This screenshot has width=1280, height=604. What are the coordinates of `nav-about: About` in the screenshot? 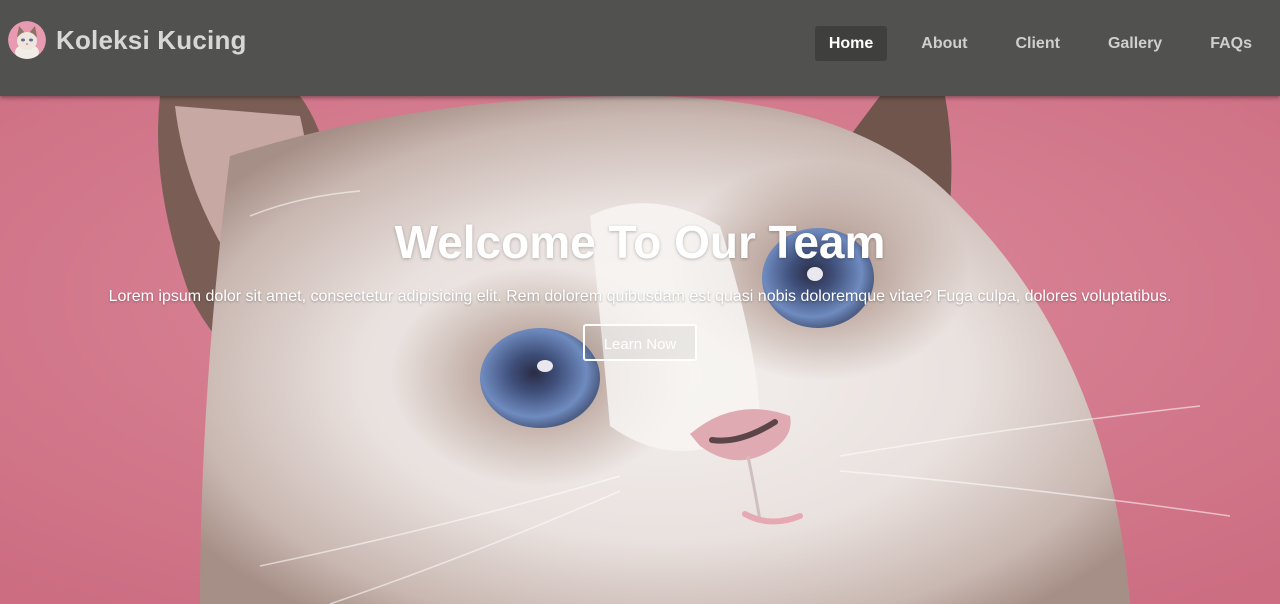 It's located at (944, 43).